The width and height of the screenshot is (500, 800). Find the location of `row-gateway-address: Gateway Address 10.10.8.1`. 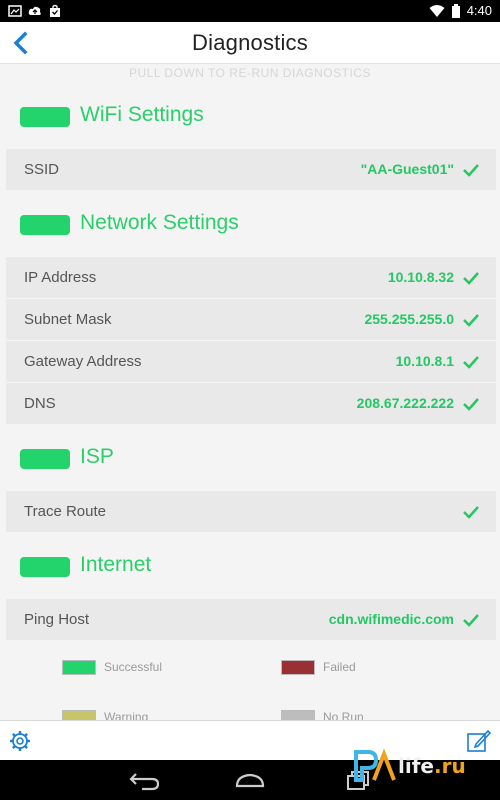

row-gateway-address: Gateway Address 10.10.8.1 is located at coordinates (251, 362).